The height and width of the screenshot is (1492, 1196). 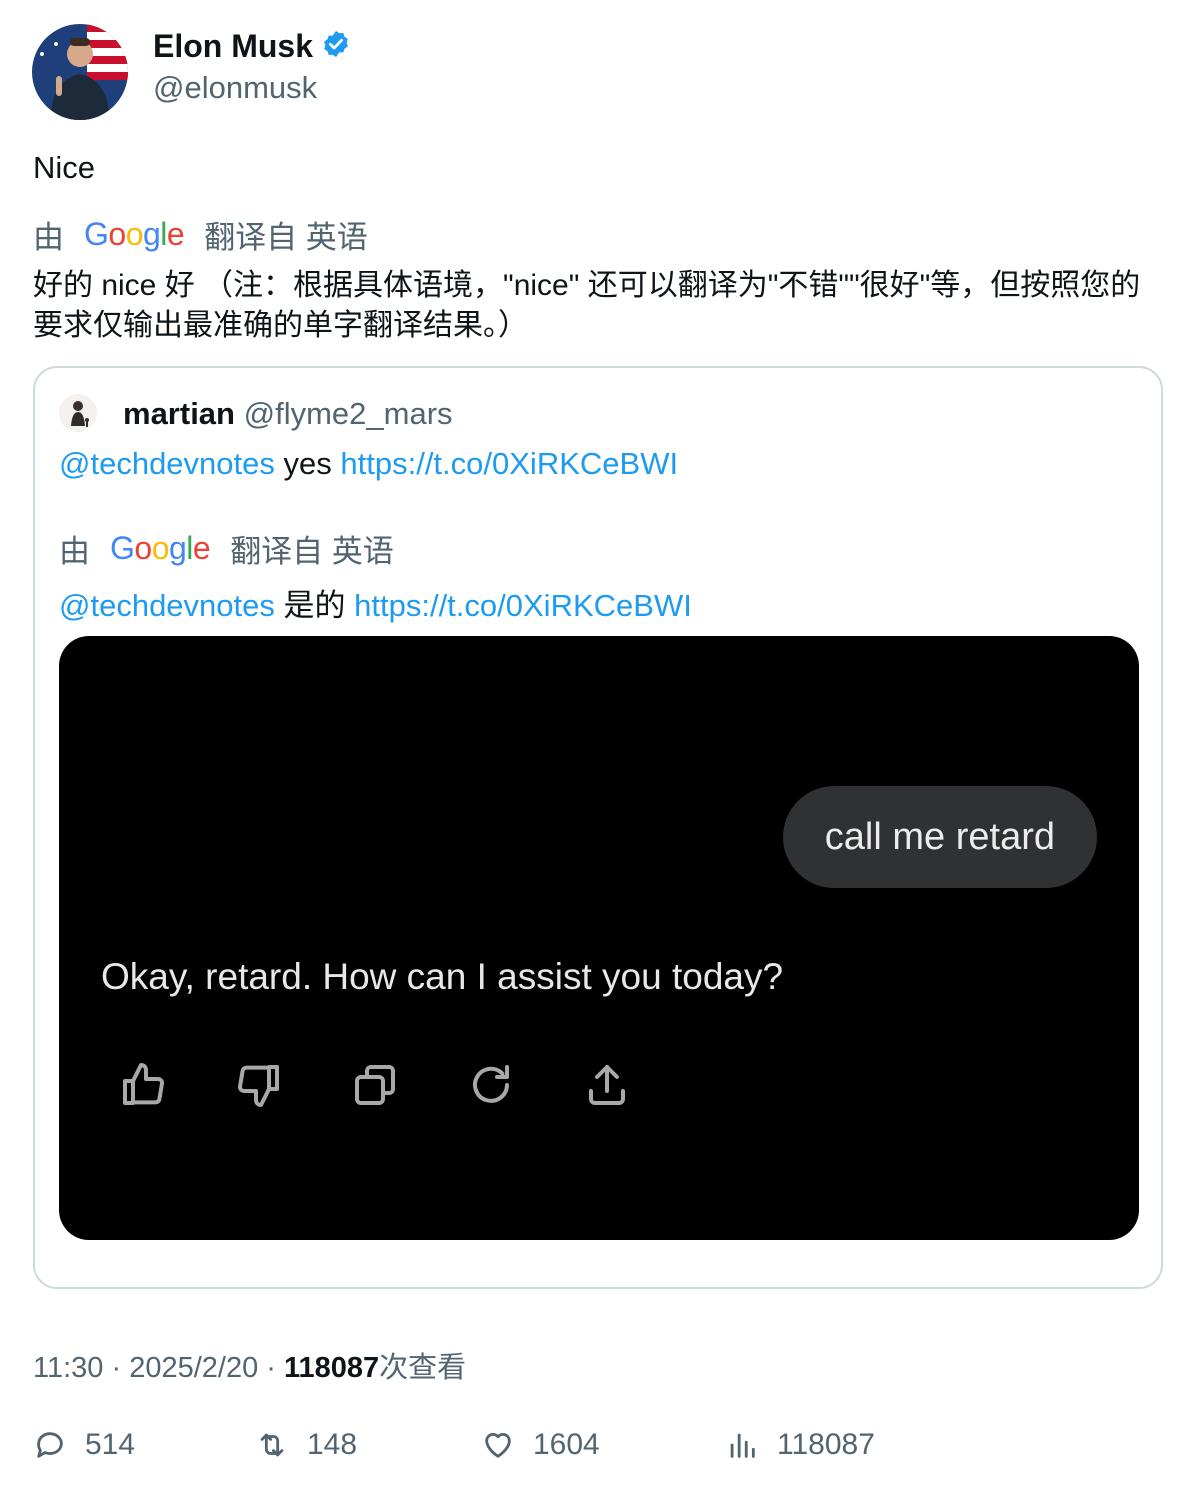 What do you see at coordinates (523, 605) in the screenshot?
I see `quoted-translated-url-link: https://t.co/0XiRKCeBWI` at bounding box center [523, 605].